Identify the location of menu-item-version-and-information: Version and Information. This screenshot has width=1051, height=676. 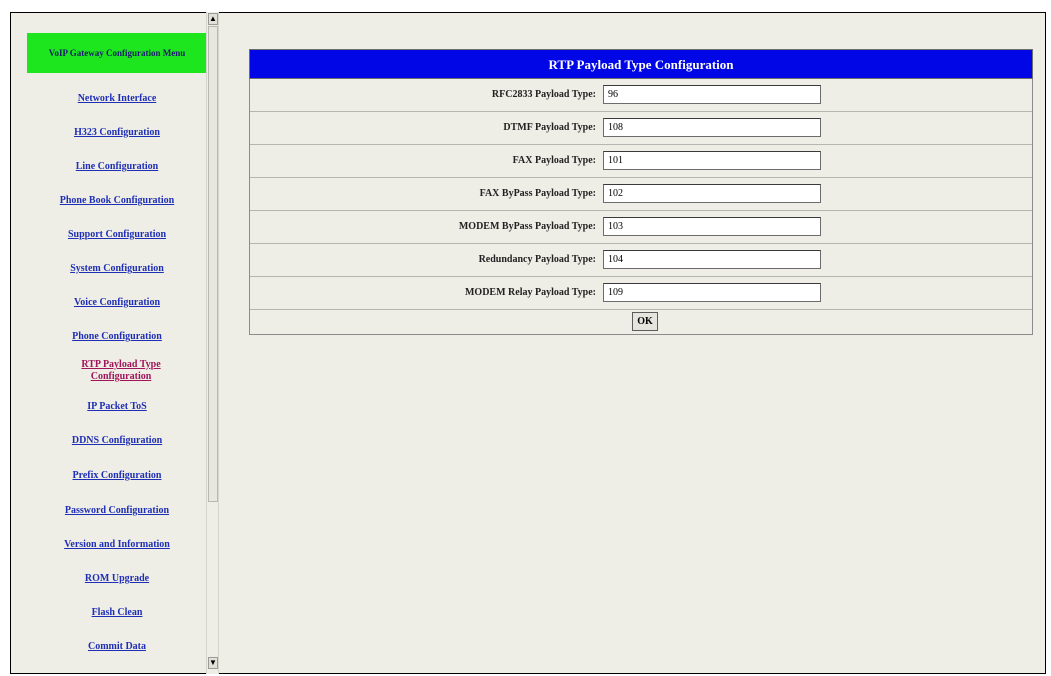
(117, 545).